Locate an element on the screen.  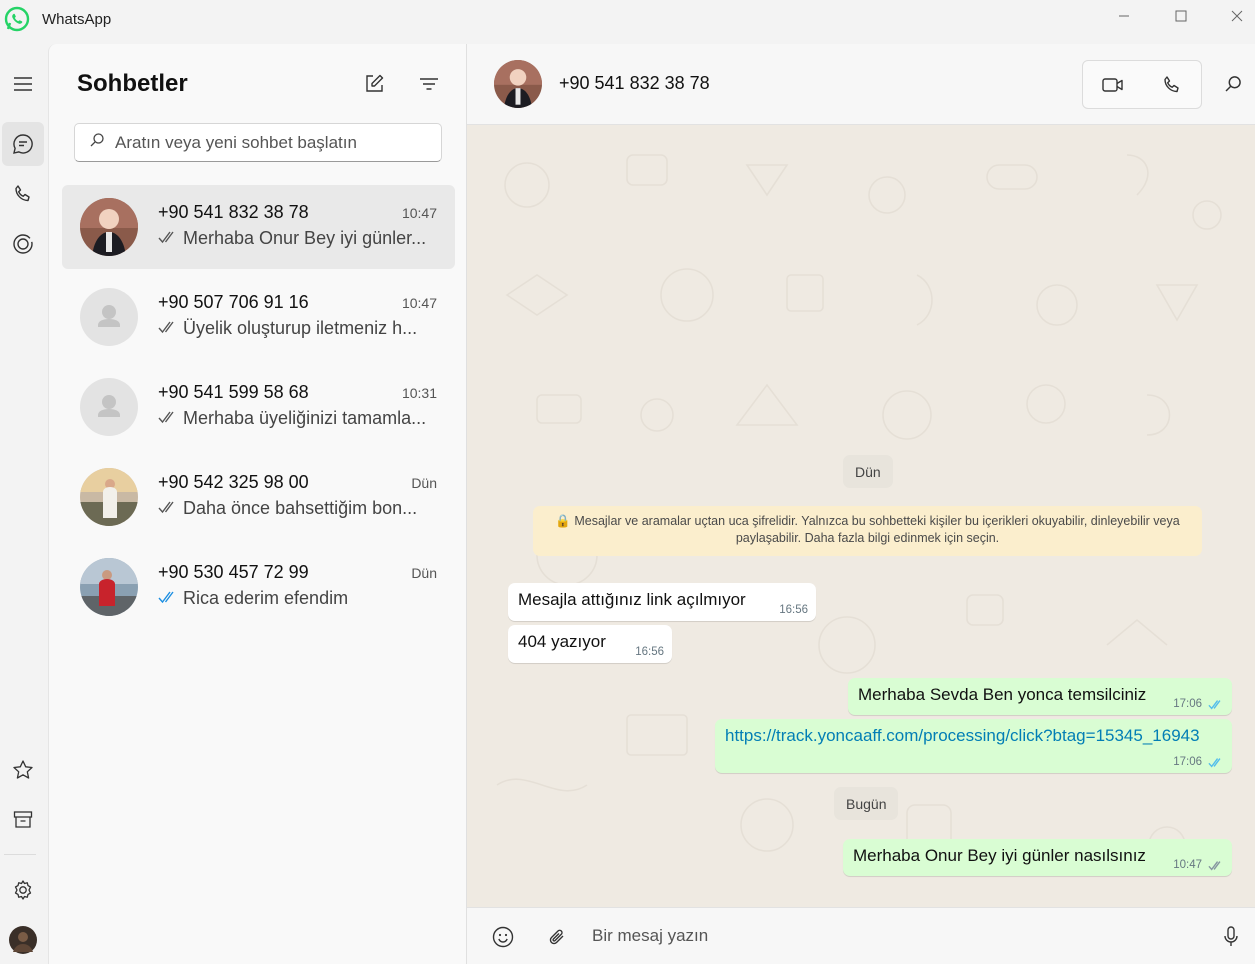
new-chat-icon is located at coordinates (374, 84).